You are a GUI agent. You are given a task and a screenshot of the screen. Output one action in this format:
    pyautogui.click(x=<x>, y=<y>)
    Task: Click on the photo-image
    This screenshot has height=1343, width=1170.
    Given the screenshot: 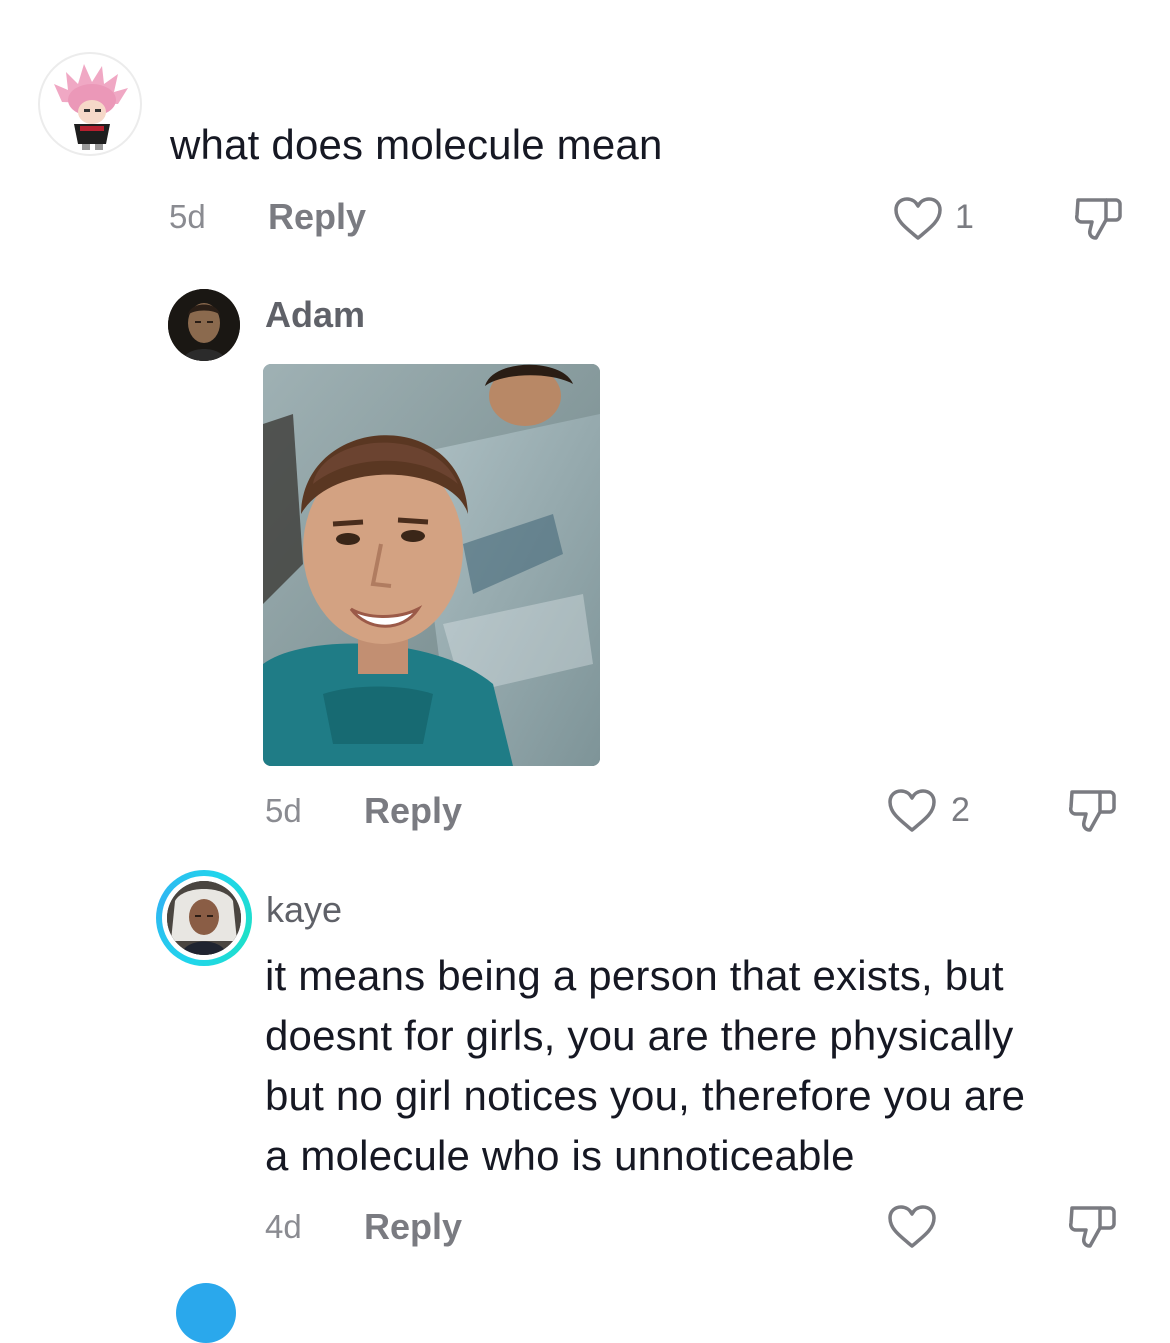 What is the action you would take?
    pyautogui.click(x=431, y=565)
    